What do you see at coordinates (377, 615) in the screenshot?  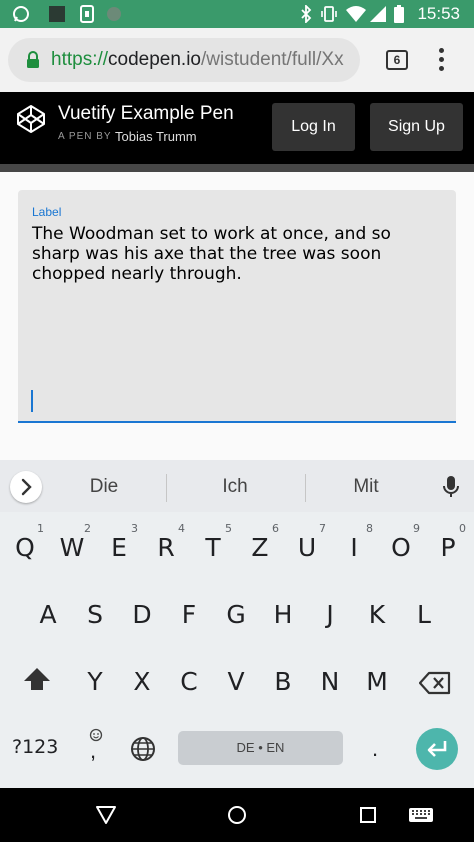 I see `key-k: K` at bounding box center [377, 615].